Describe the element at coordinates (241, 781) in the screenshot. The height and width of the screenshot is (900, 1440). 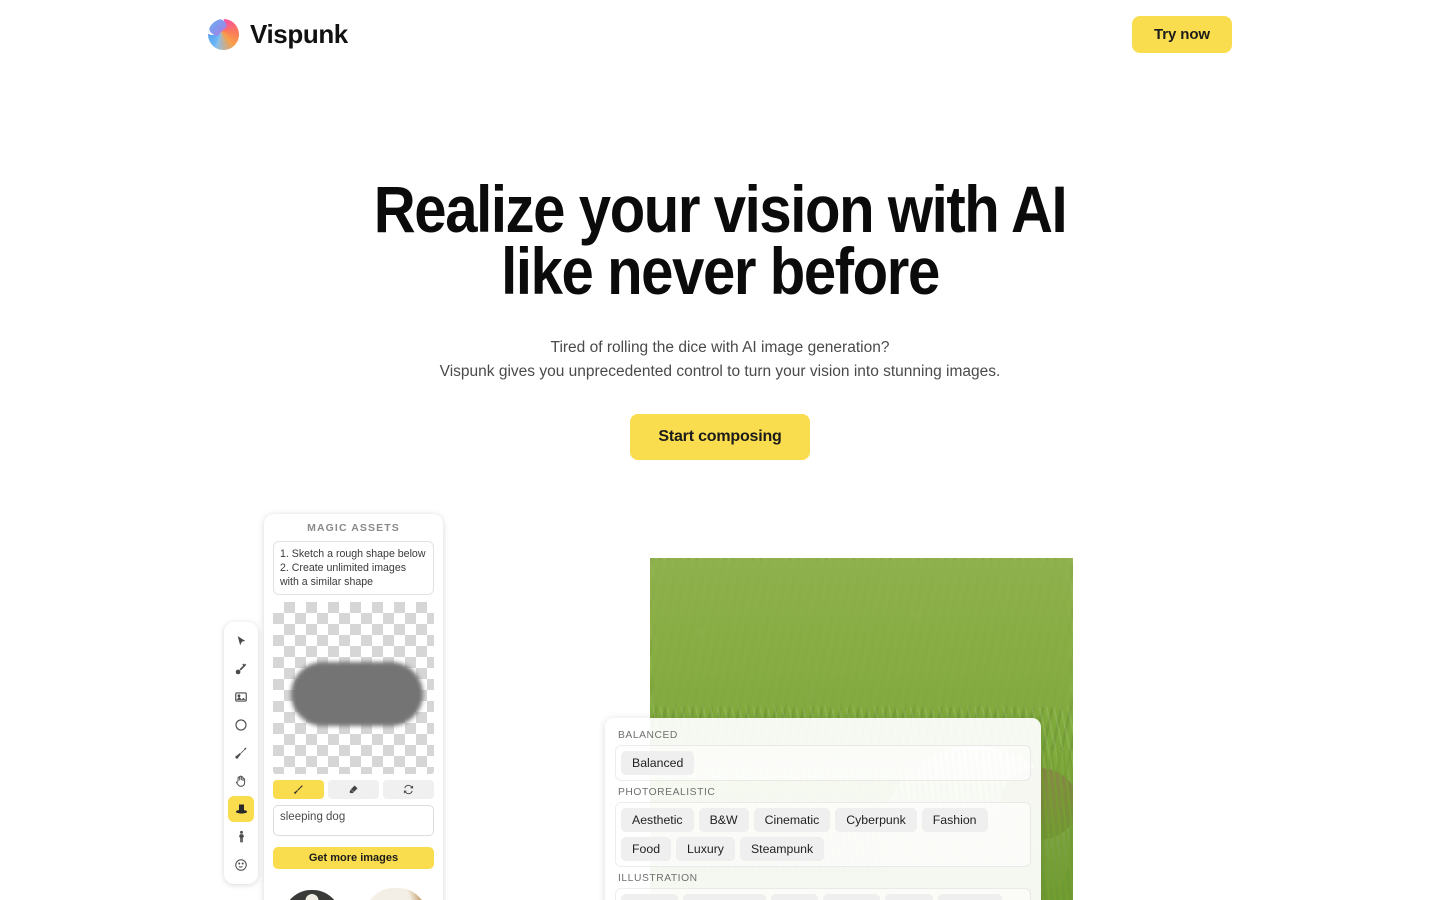
I see `hand-icon` at that location.